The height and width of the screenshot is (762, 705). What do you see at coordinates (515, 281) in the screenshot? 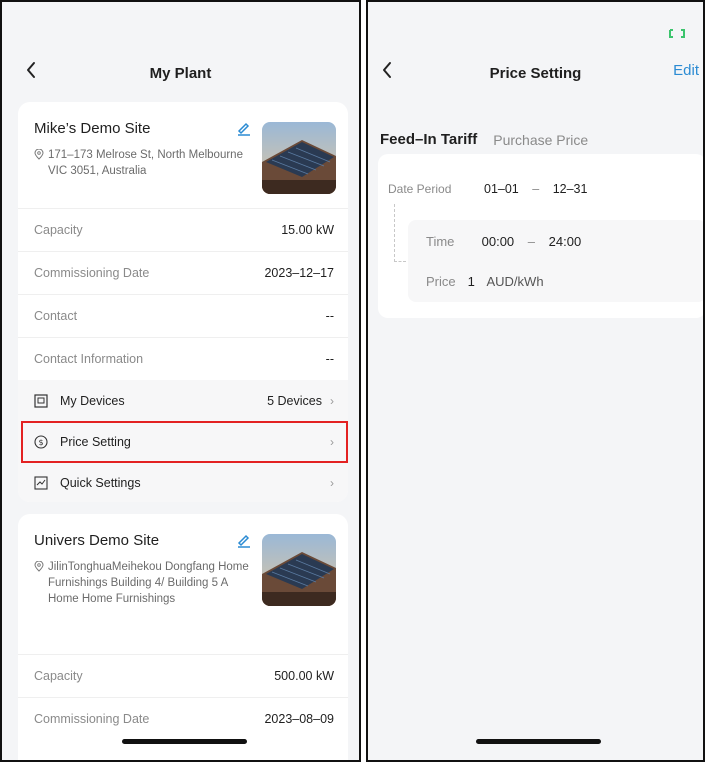
I see `price-unit: AUD/kWh` at bounding box center [515, 281].